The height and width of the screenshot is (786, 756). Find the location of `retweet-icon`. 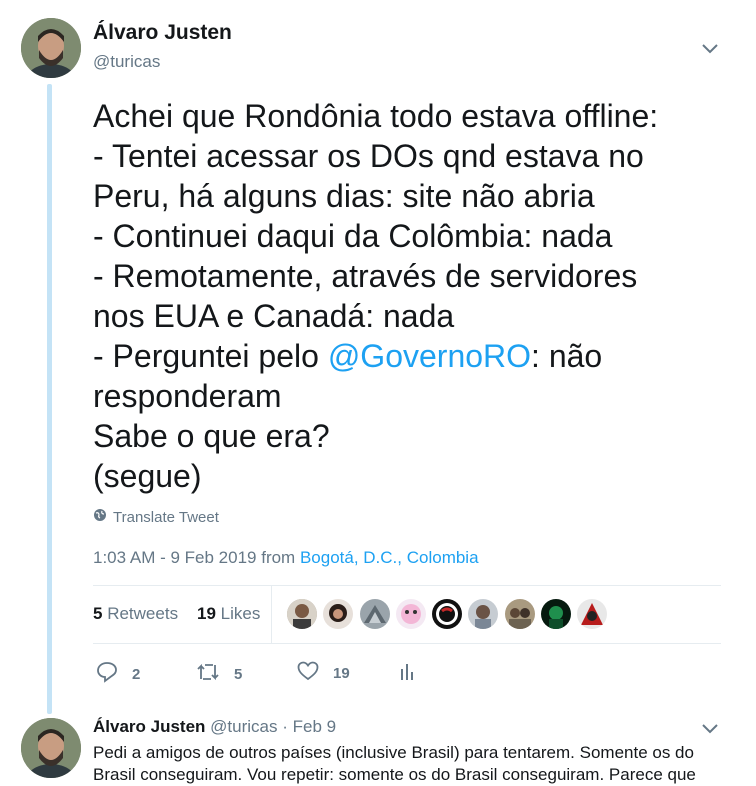

retweet-icon is located at coordinates (208, 674).